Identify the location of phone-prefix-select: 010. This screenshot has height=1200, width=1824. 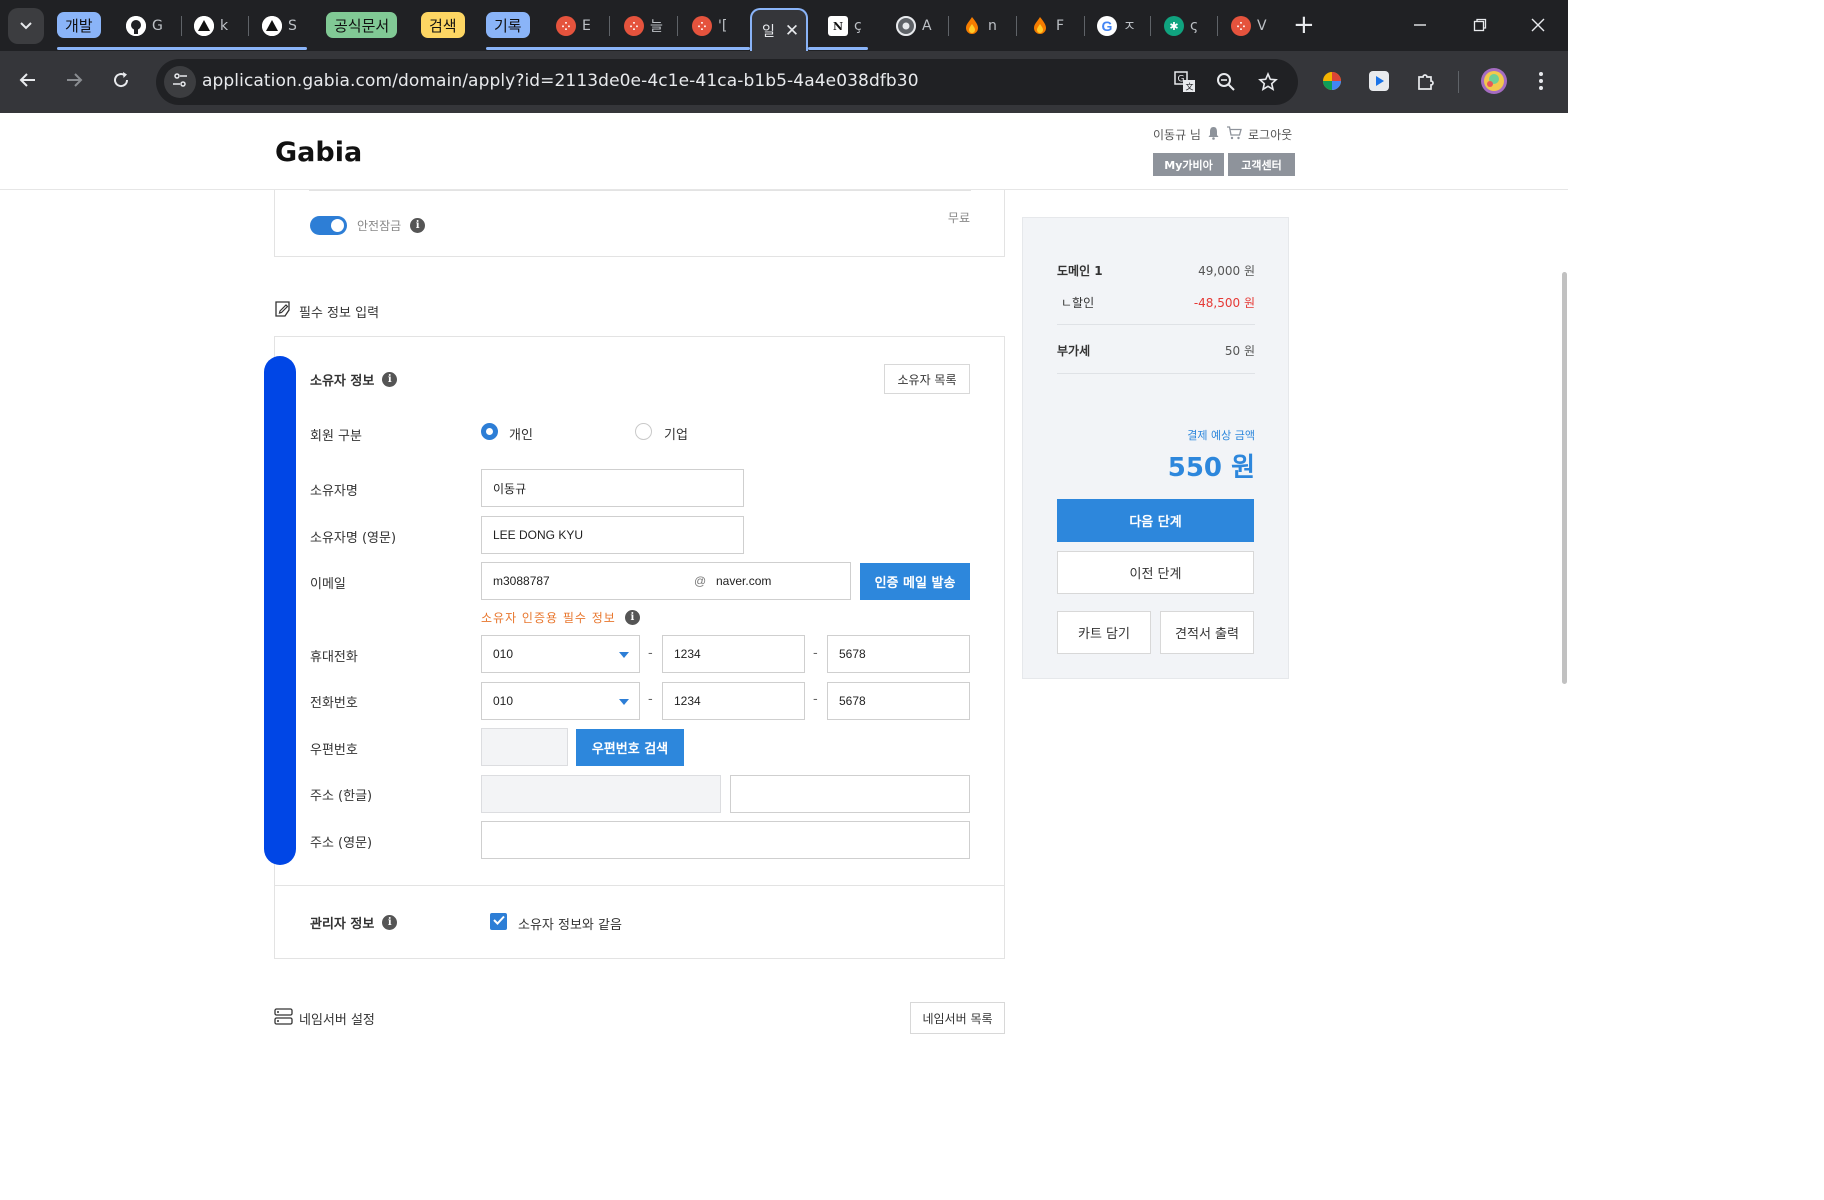
(560, 701).